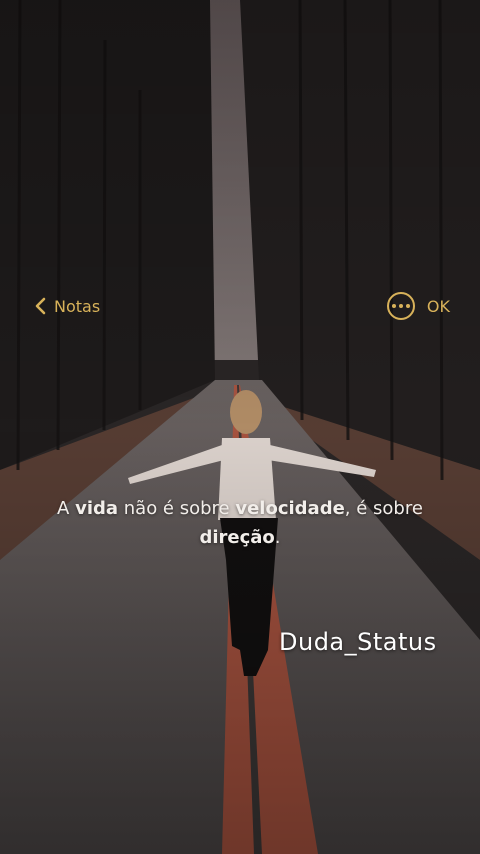 The image size is (480, 854). Describe the element at coordinates (177, 508) in the screenshot. I see `quote-part-2: não é sobre` at that location.